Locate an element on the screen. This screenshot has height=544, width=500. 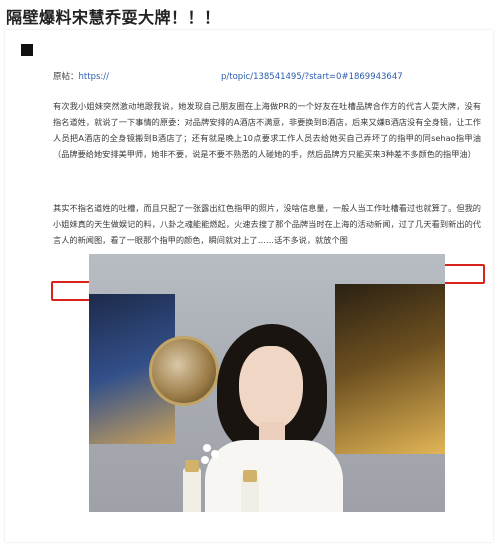
post-author-avatar is located at coordinates (27, 50).